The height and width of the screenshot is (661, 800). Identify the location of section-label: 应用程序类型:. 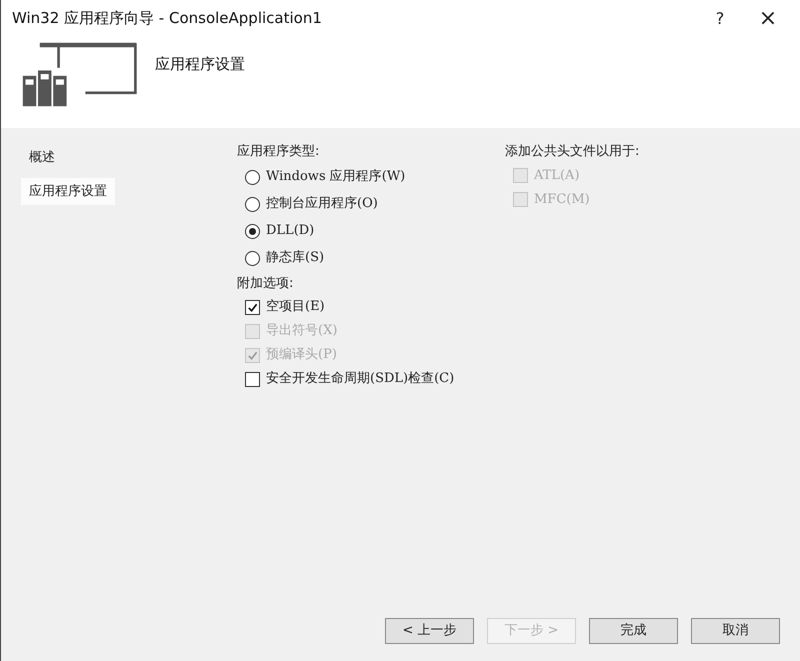
(278, 152).